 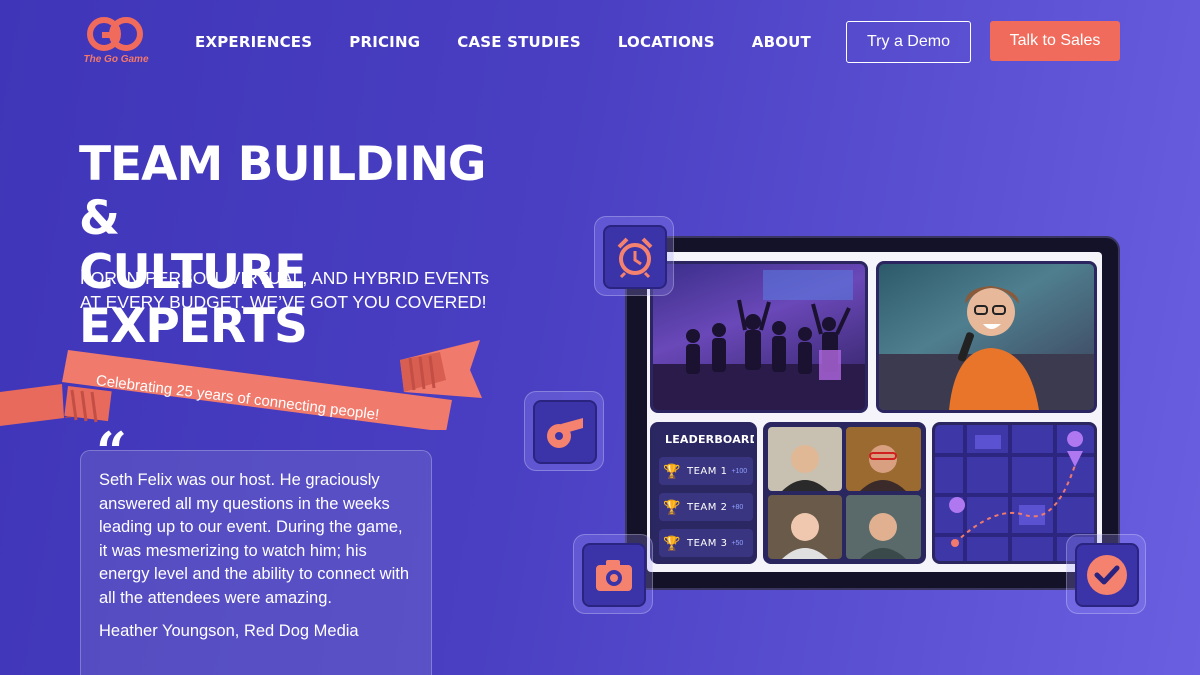 I want to click on hero-title: TEAM BUILDING & CULTURE EXPERTS, so click(x=309, y=246).